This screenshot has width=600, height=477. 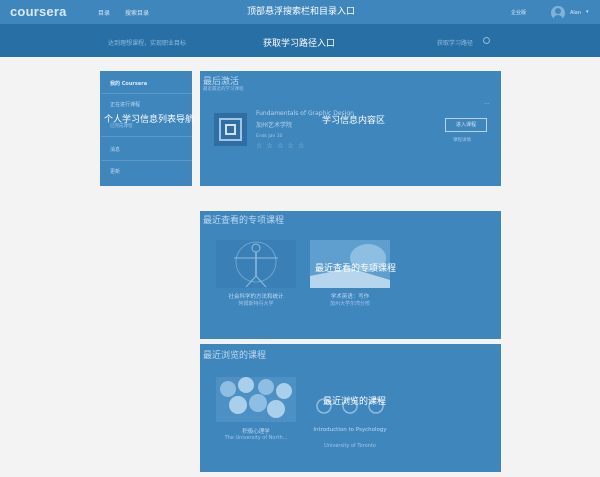 I want to click on avatar, so click(x=558, y=13).